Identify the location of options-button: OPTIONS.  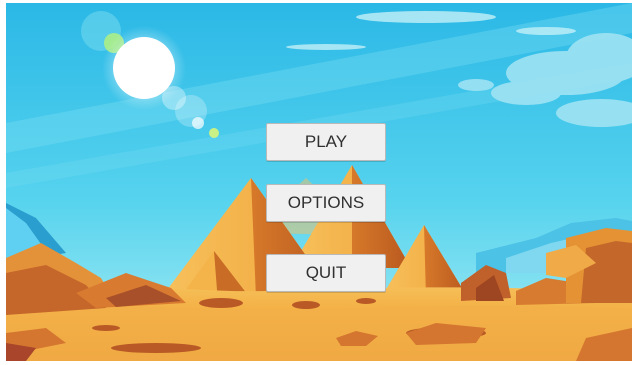
(326, 203).